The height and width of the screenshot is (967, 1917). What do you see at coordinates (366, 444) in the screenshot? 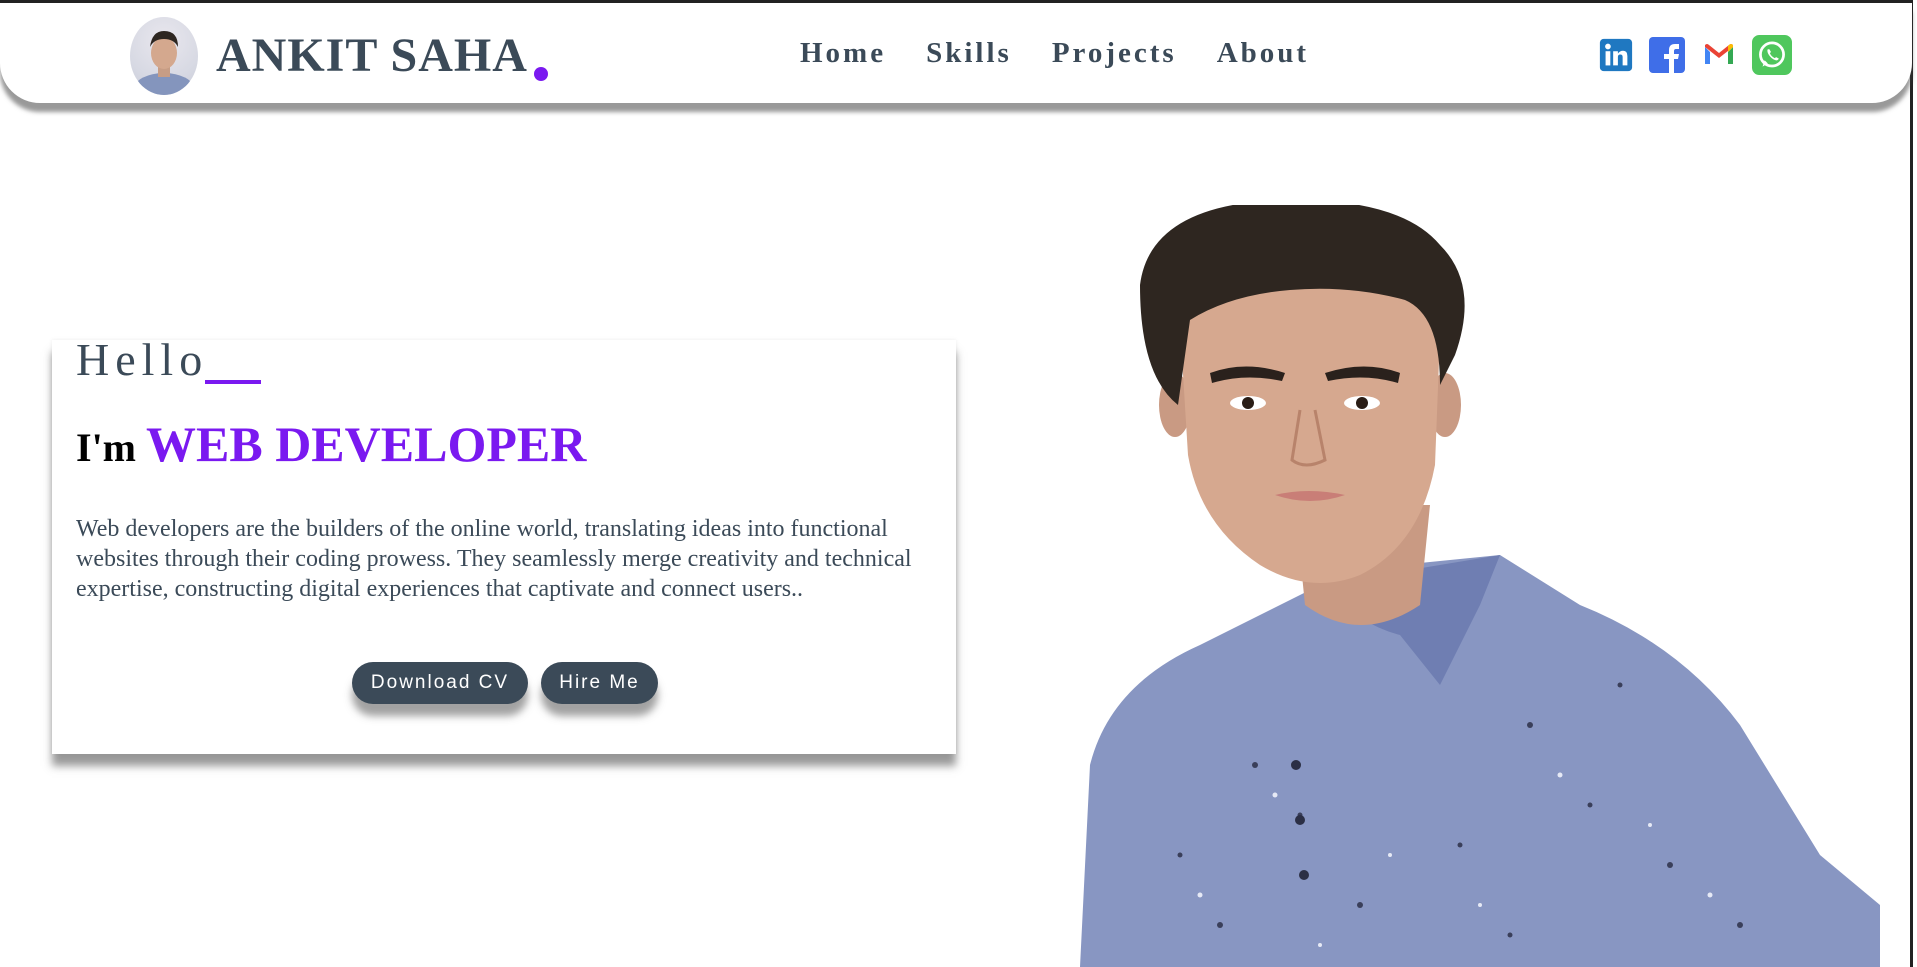
I see `hero-role-title: WEB DEVELOPER` at bounding box center [366, 444].